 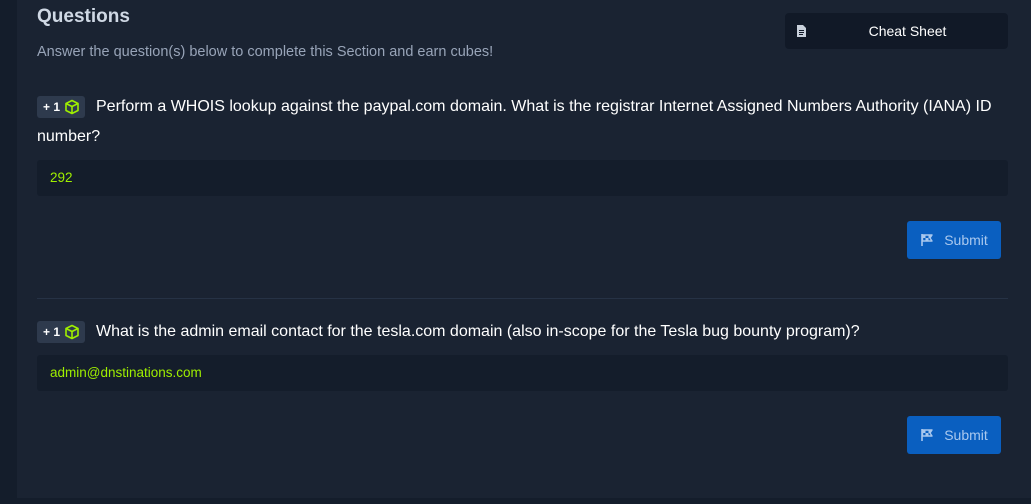 What do you see at coordinates (522, 373) in the screenshot?
I see `answer-input: admin@dnstinations.com` at bounding box center [522, 373].